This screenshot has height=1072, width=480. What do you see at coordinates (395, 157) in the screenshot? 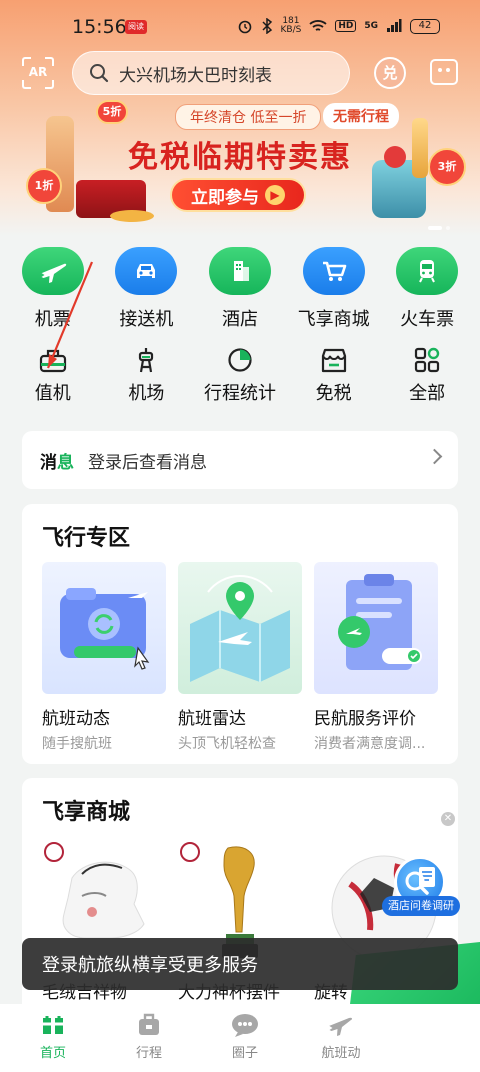
I see `rose-image` at bounding box center [395, 157].